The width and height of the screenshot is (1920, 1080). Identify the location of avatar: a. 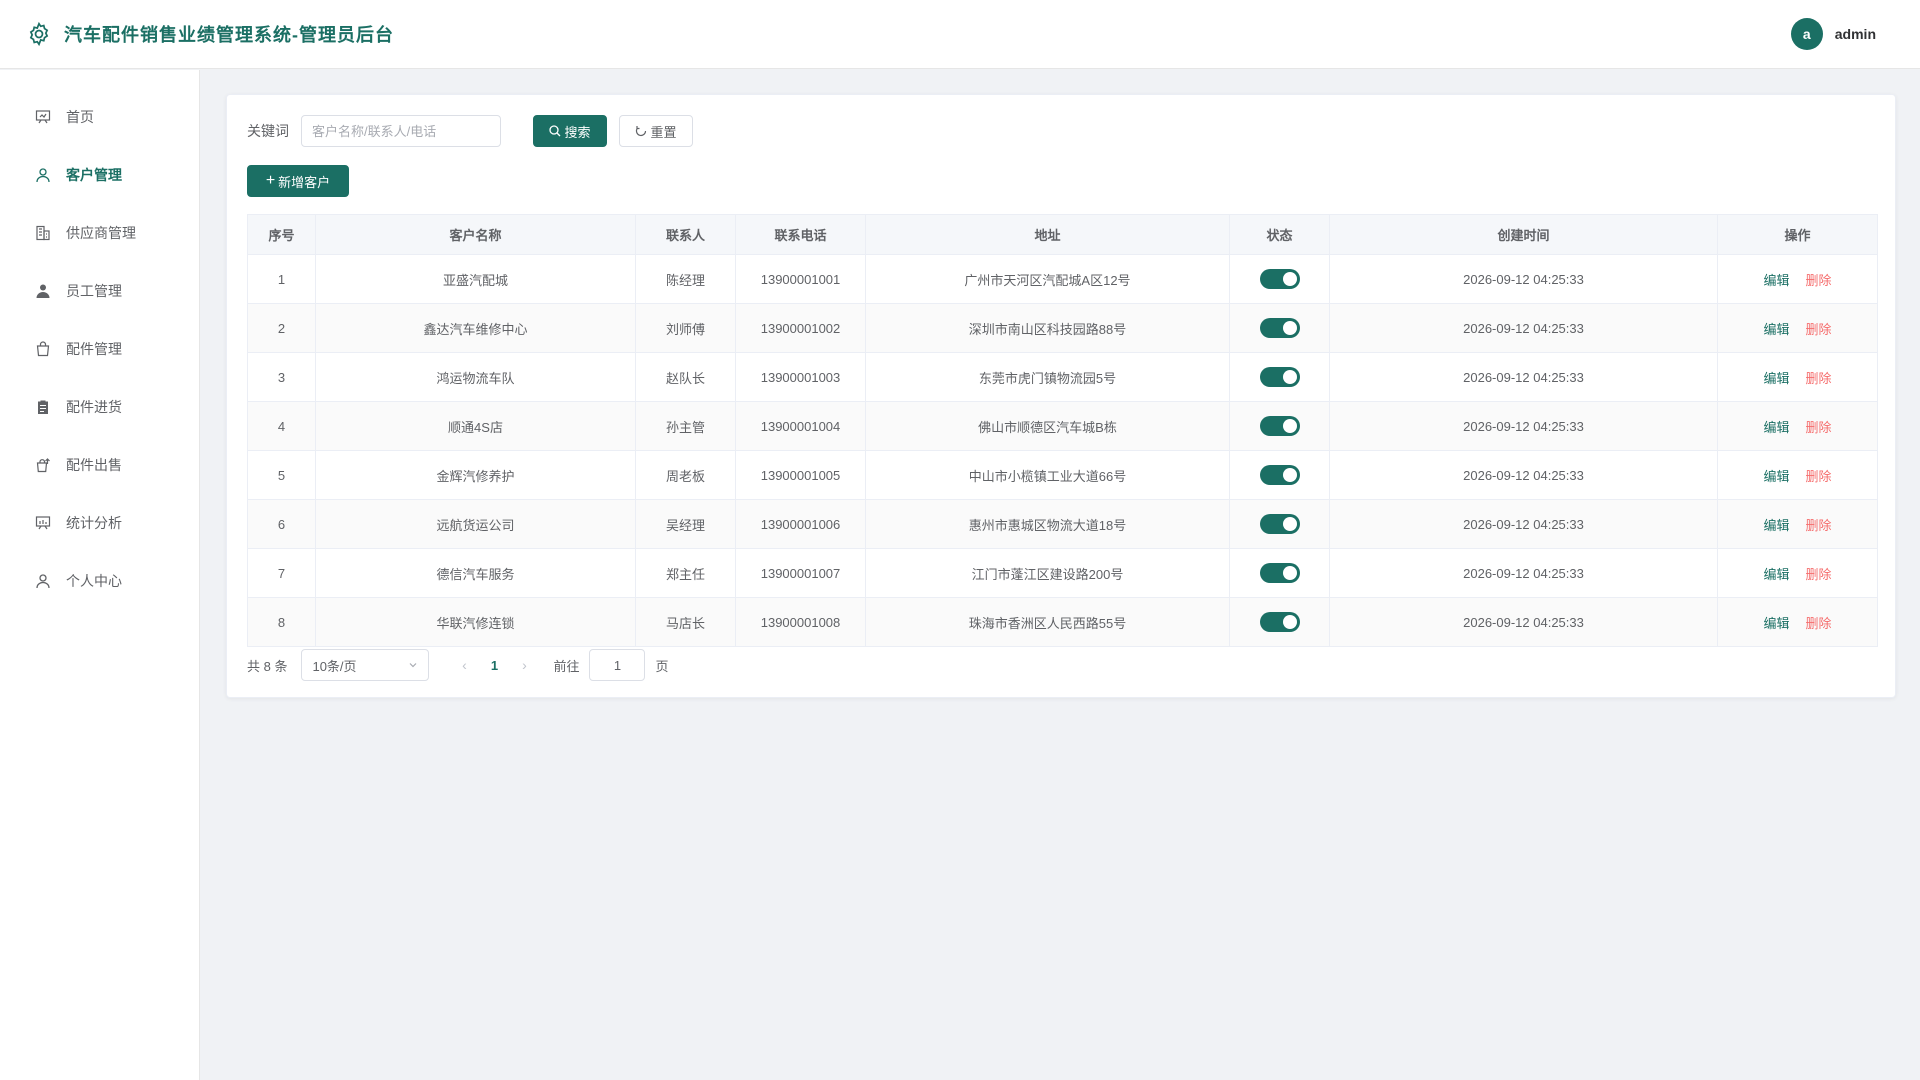
(1806, 34).